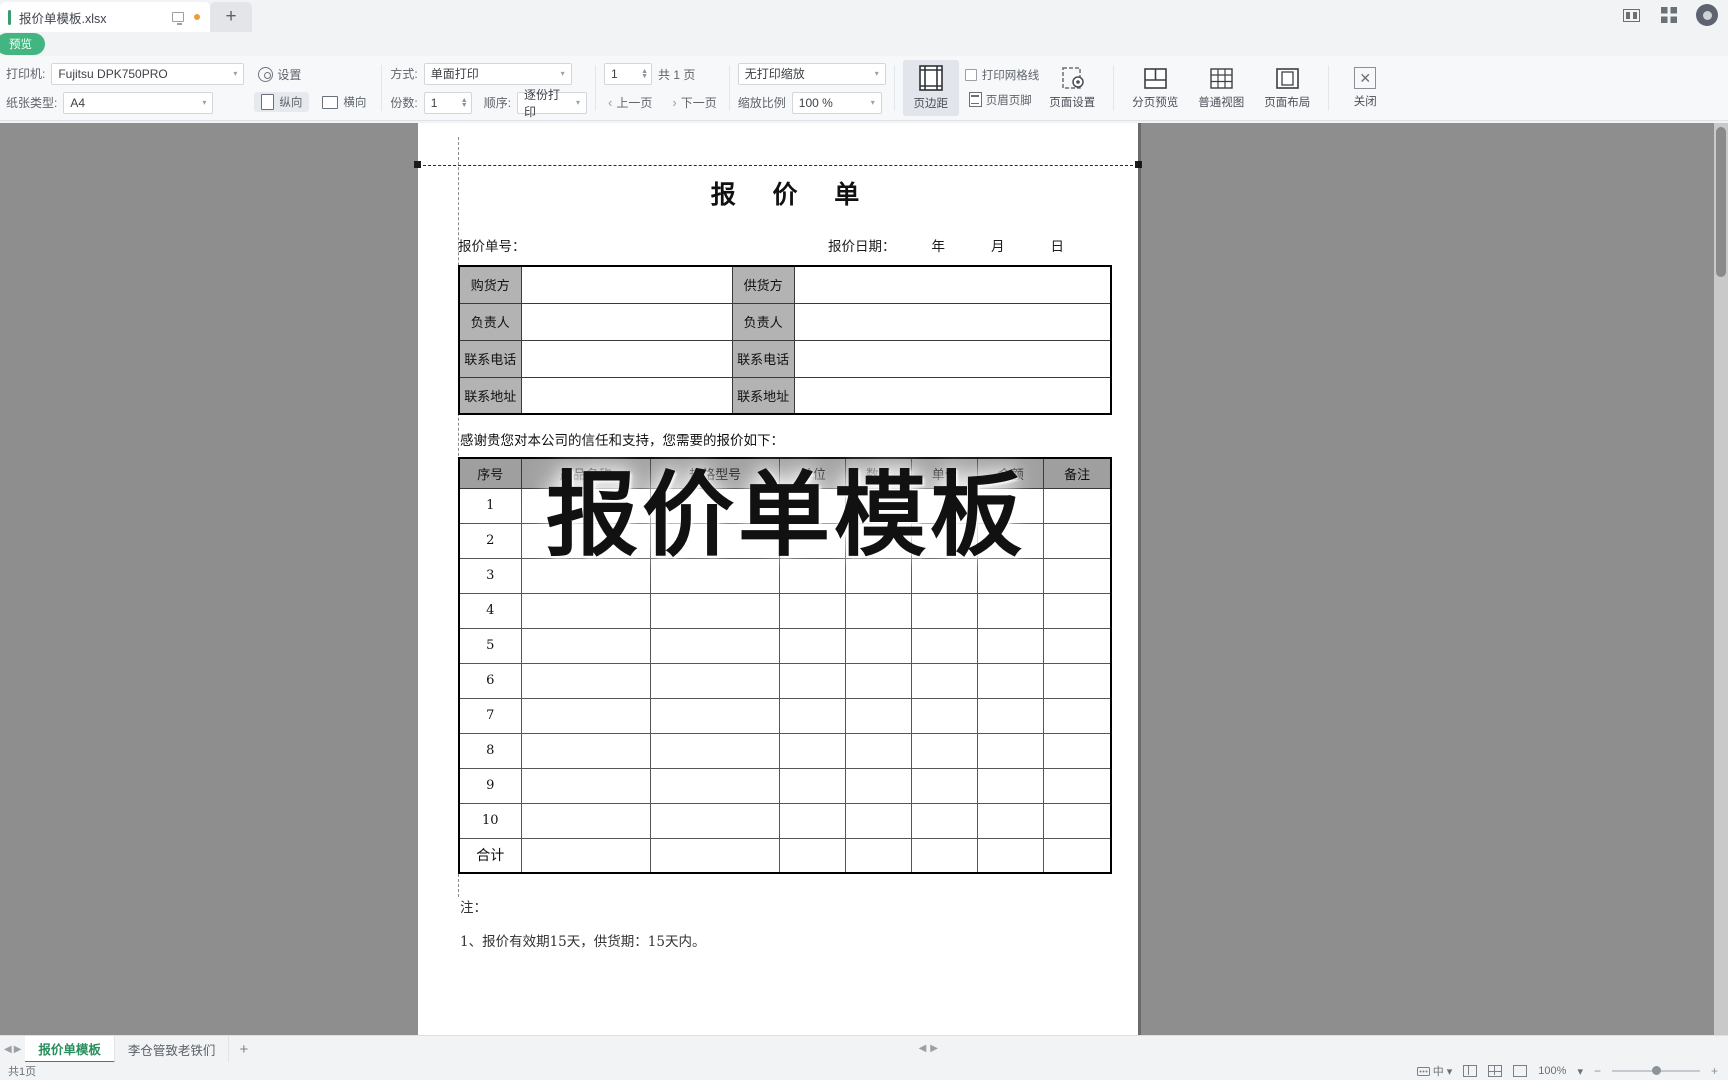 The height and width of the screenshot is (1080, 1728). Describe the element at coordinates (1434, 1071) in the screenshot. I see `input-method-indicator: 中 ▾` at that location.